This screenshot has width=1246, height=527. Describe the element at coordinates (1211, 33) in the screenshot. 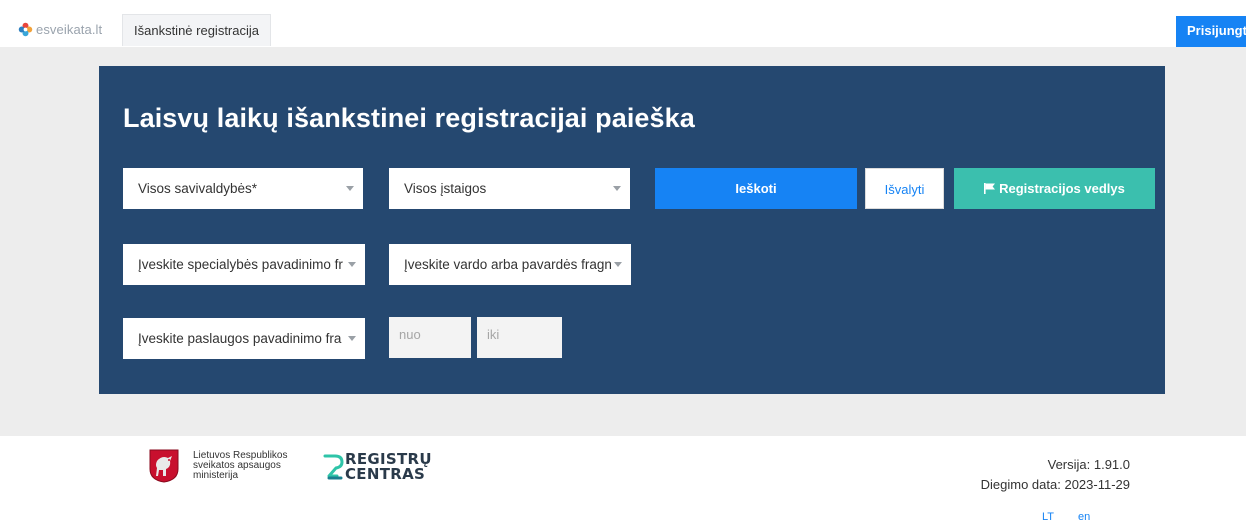

I see `login-button: Prisijungti` at that location.